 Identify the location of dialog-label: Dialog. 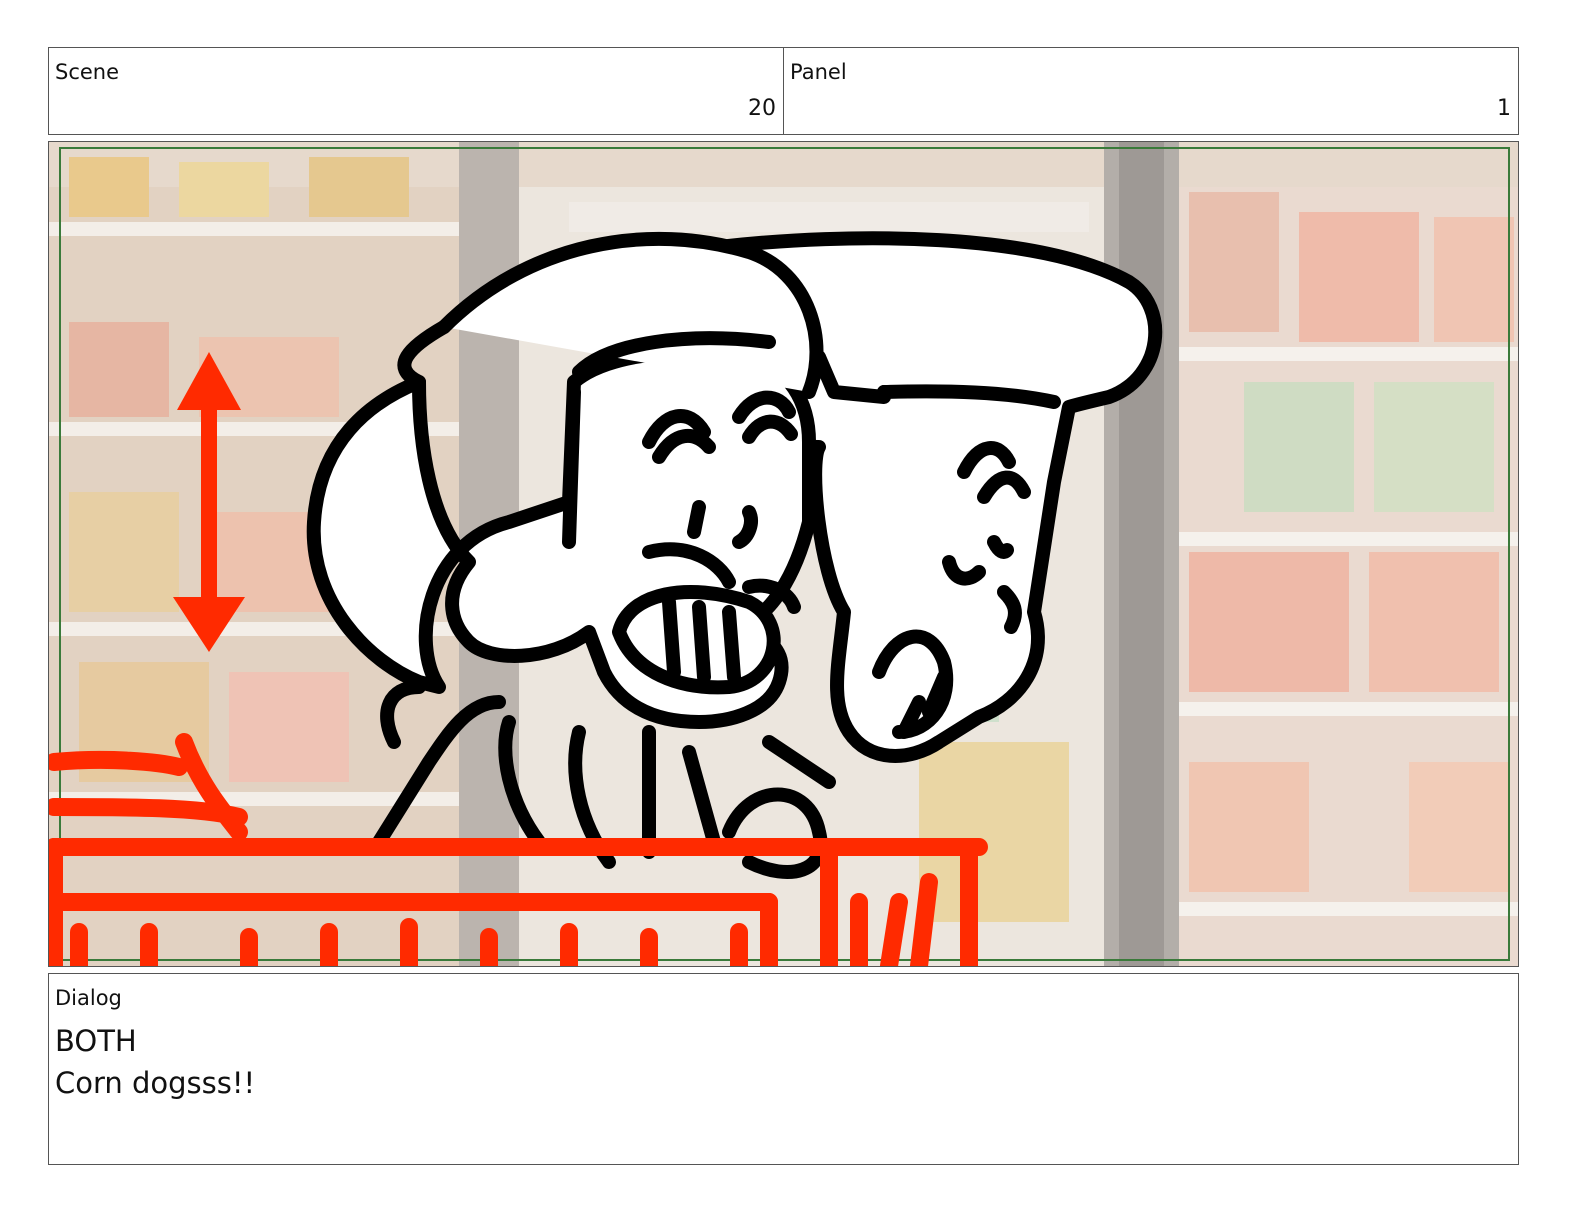
(88, 998).